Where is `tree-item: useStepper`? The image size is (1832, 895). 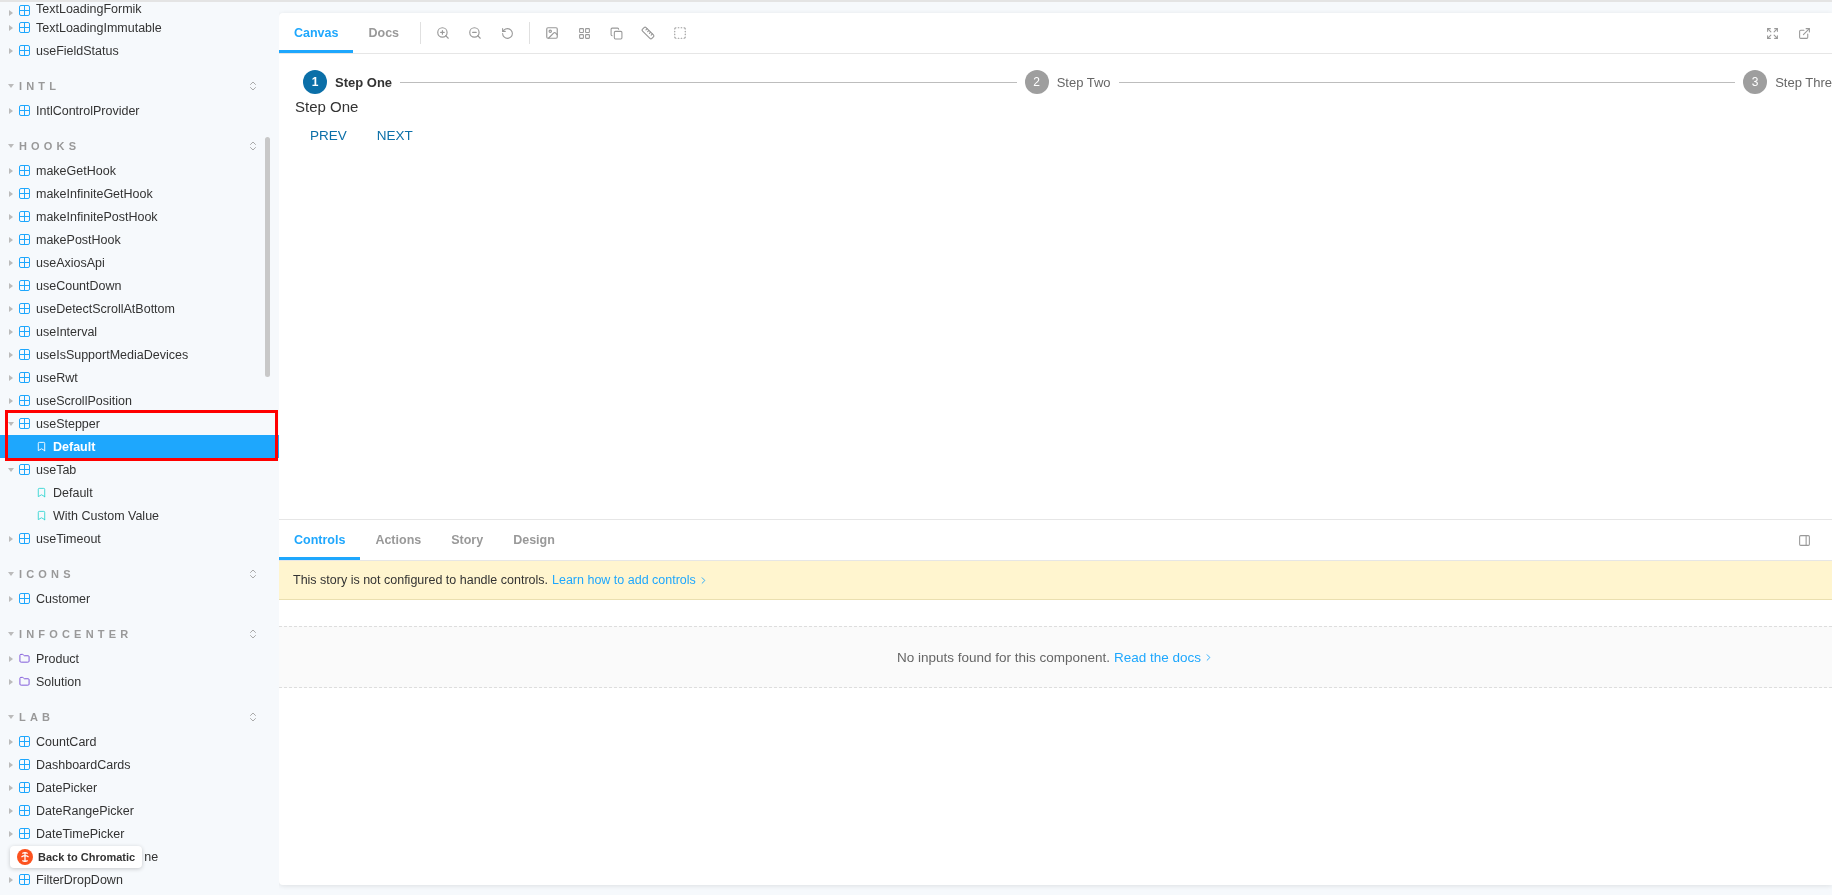
tree-item: useStepper is located at coordinates (139, 423).